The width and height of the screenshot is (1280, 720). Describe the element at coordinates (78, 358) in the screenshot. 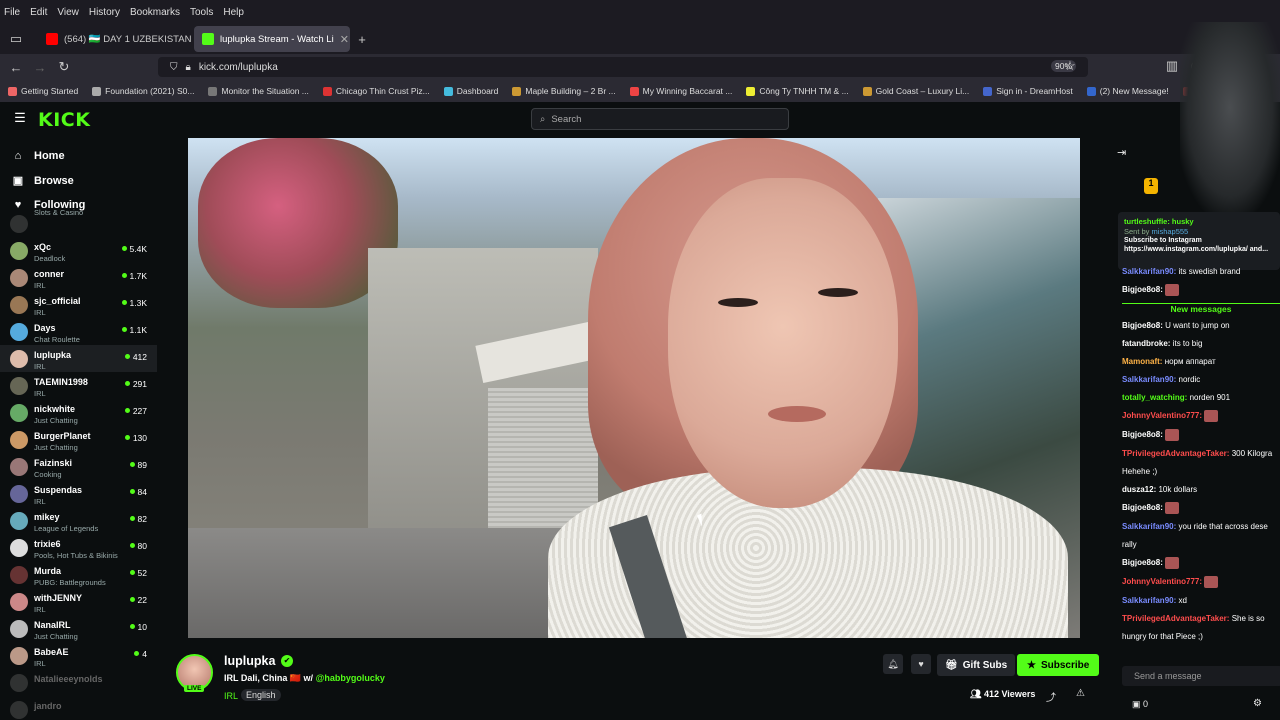

I see `sidebar-channel: luplupka IRL 412` at that location.